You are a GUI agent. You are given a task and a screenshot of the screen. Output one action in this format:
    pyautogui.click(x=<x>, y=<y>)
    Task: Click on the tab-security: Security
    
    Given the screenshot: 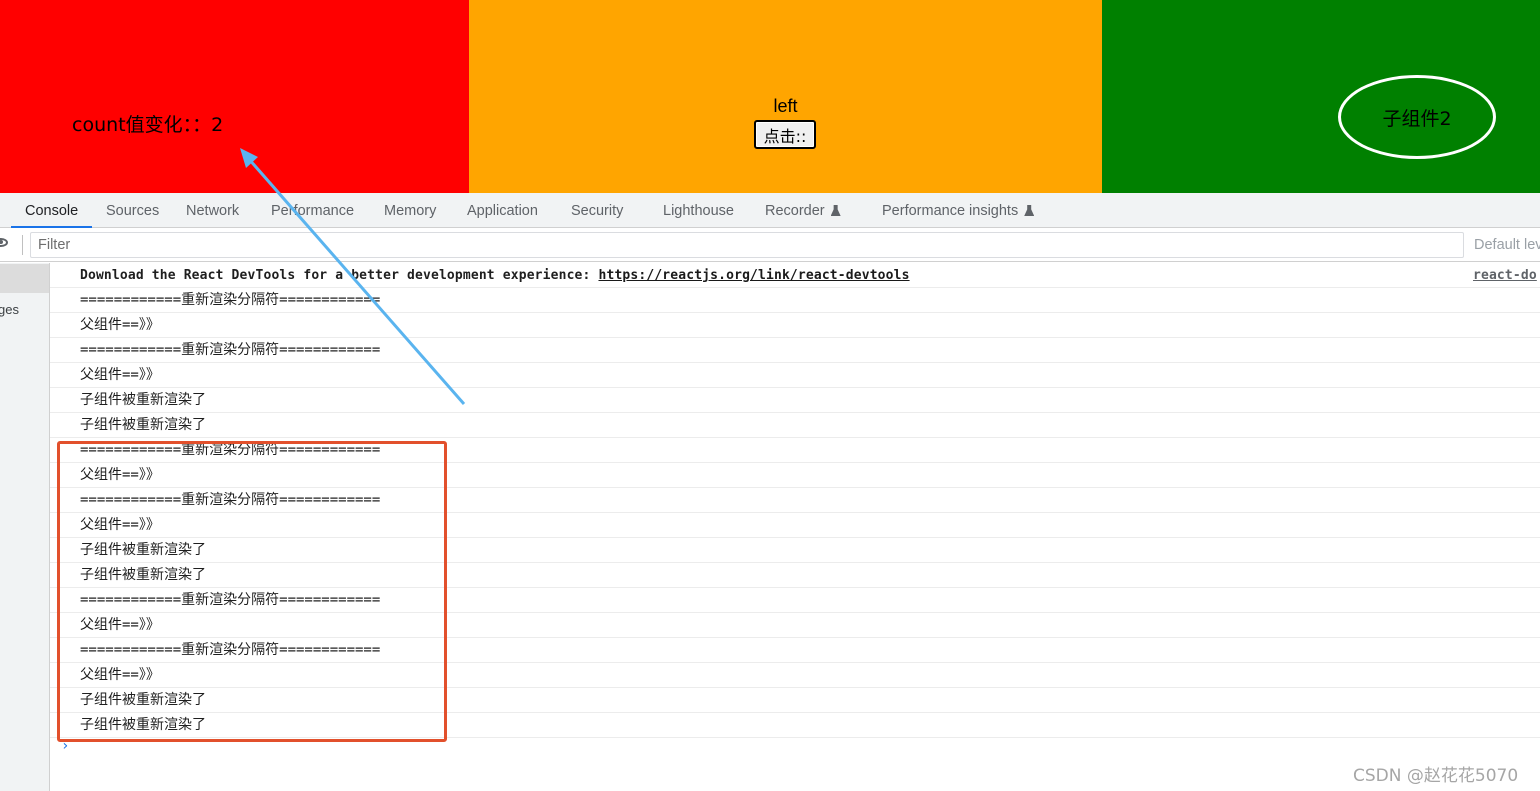 What is the action you would take?
    pyautogui.click(x=597, y=210)
    